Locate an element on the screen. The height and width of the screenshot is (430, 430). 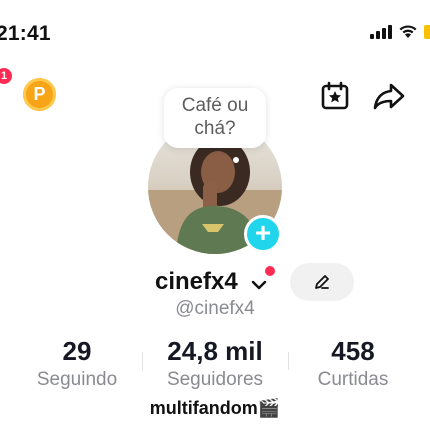
note-line-2: chá? is located at coordinates (215, 128).